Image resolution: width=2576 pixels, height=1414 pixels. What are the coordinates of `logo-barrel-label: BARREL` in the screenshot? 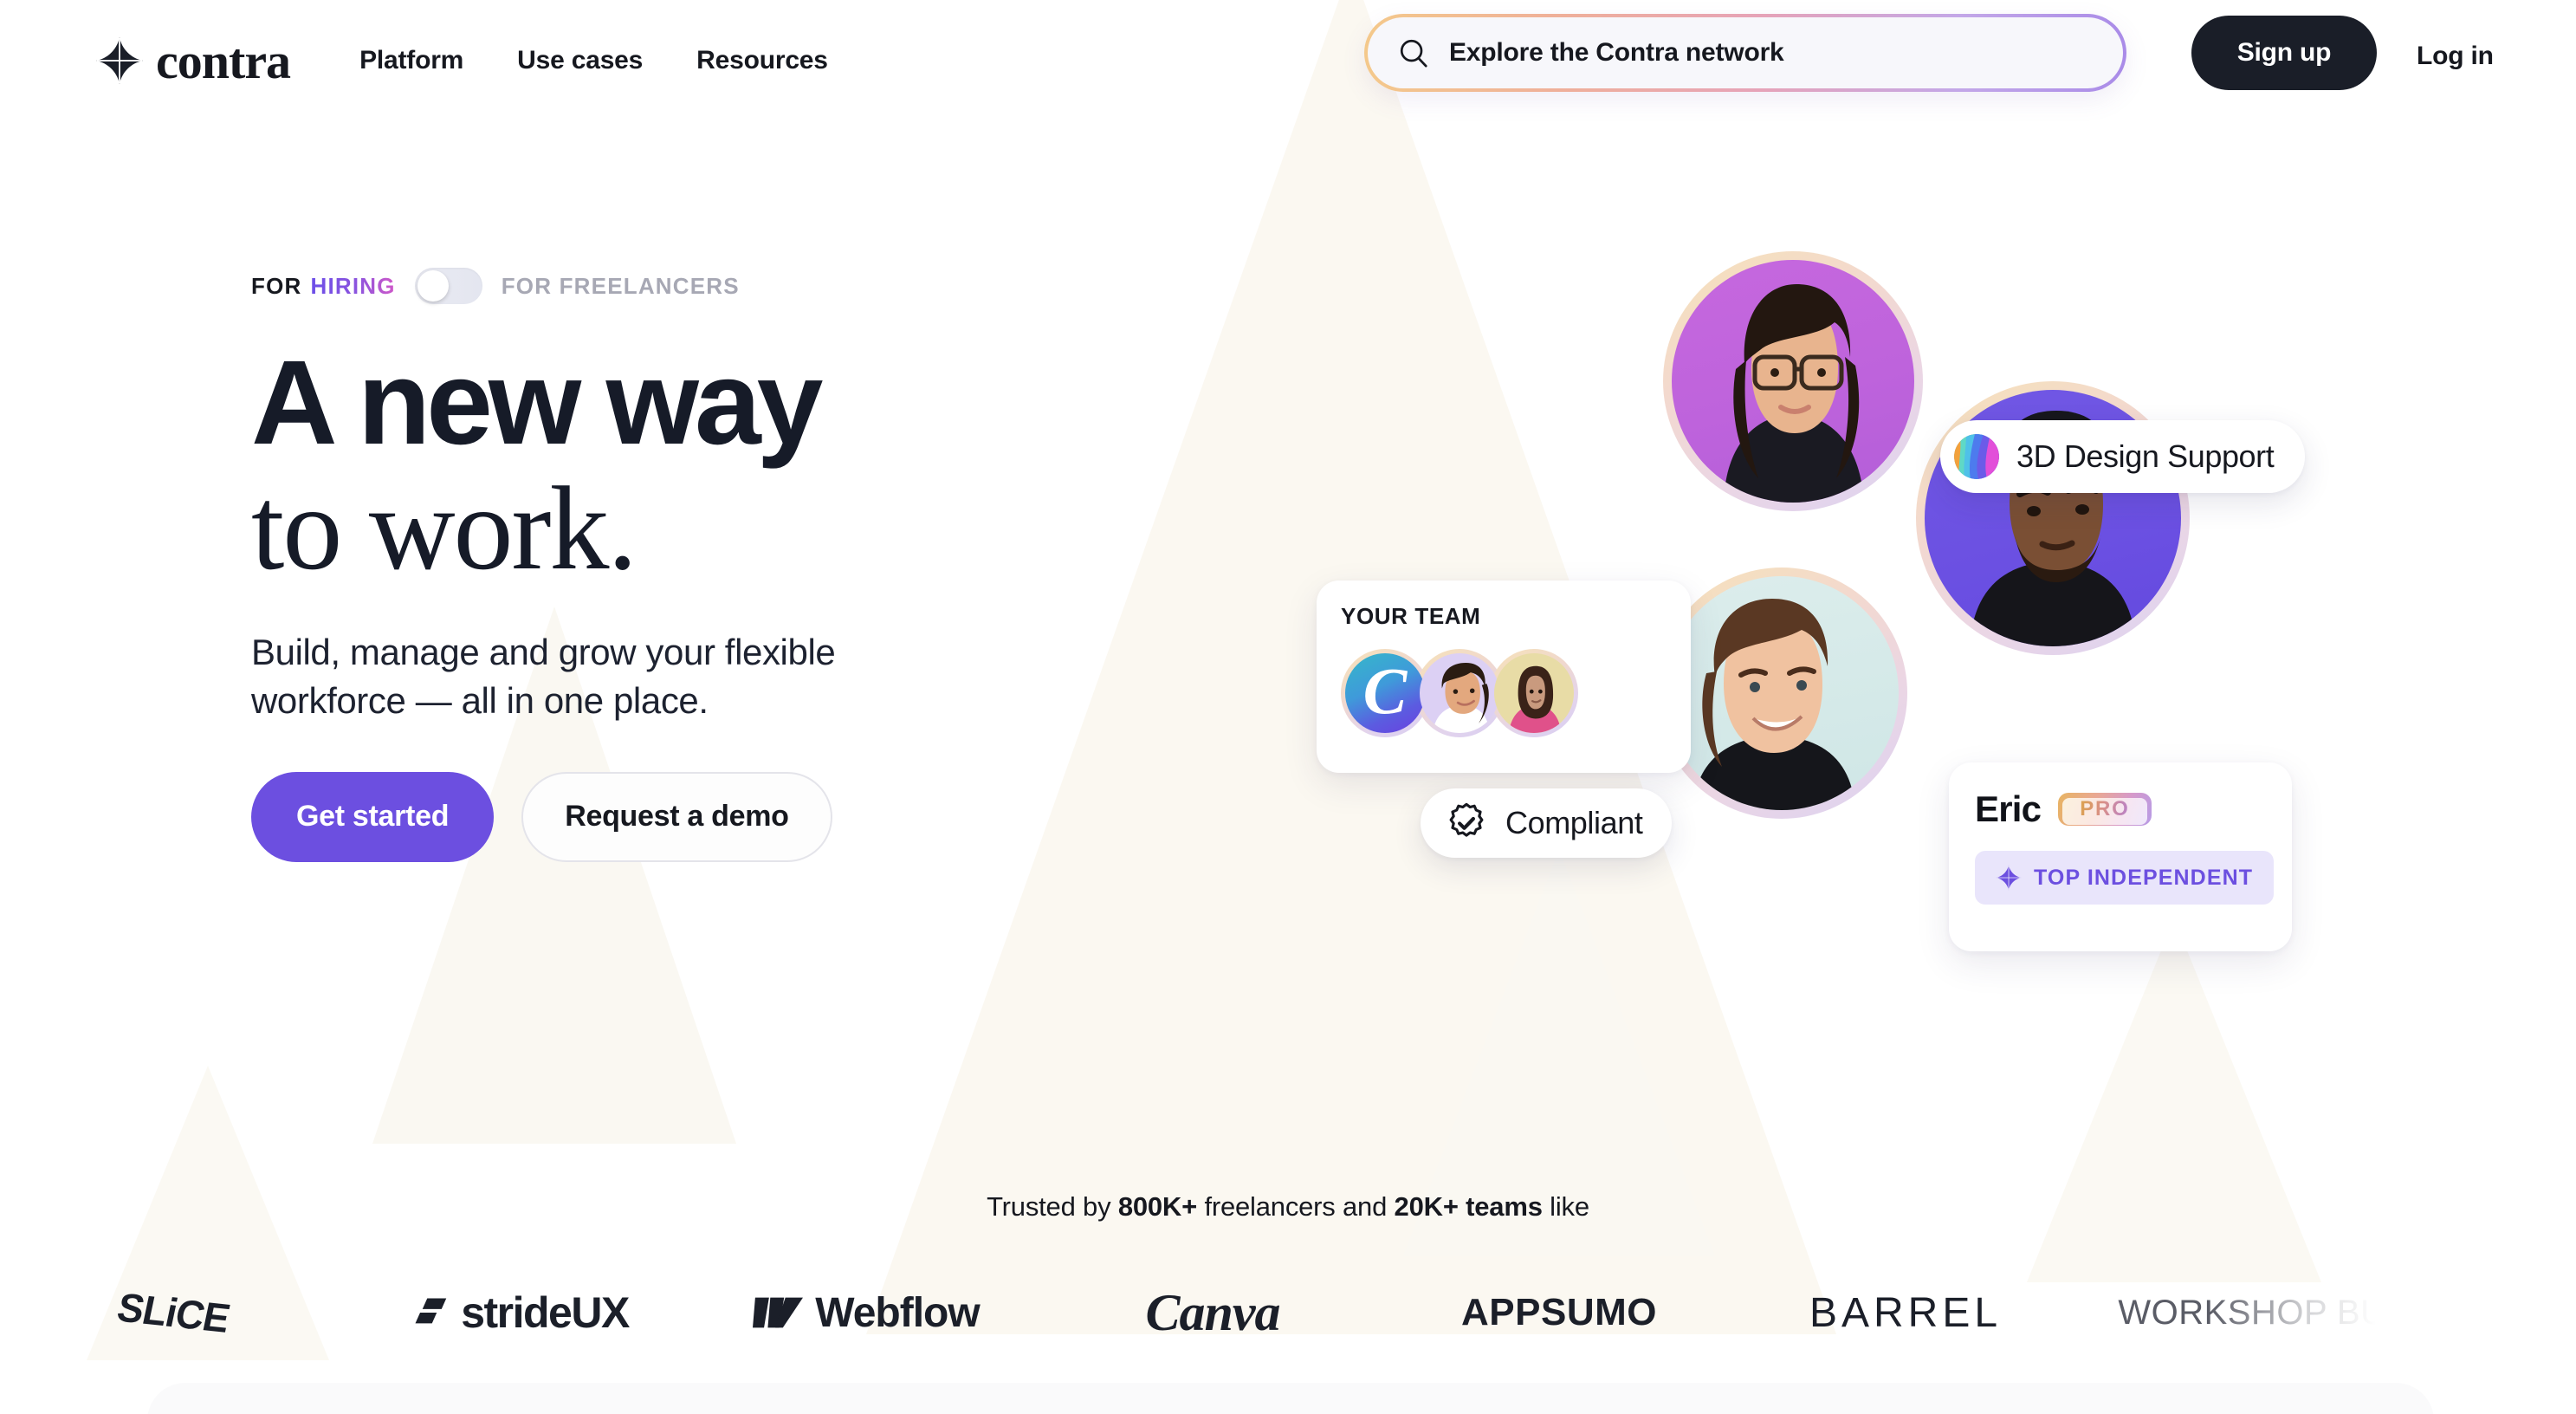 It's located at (1906, 1313).